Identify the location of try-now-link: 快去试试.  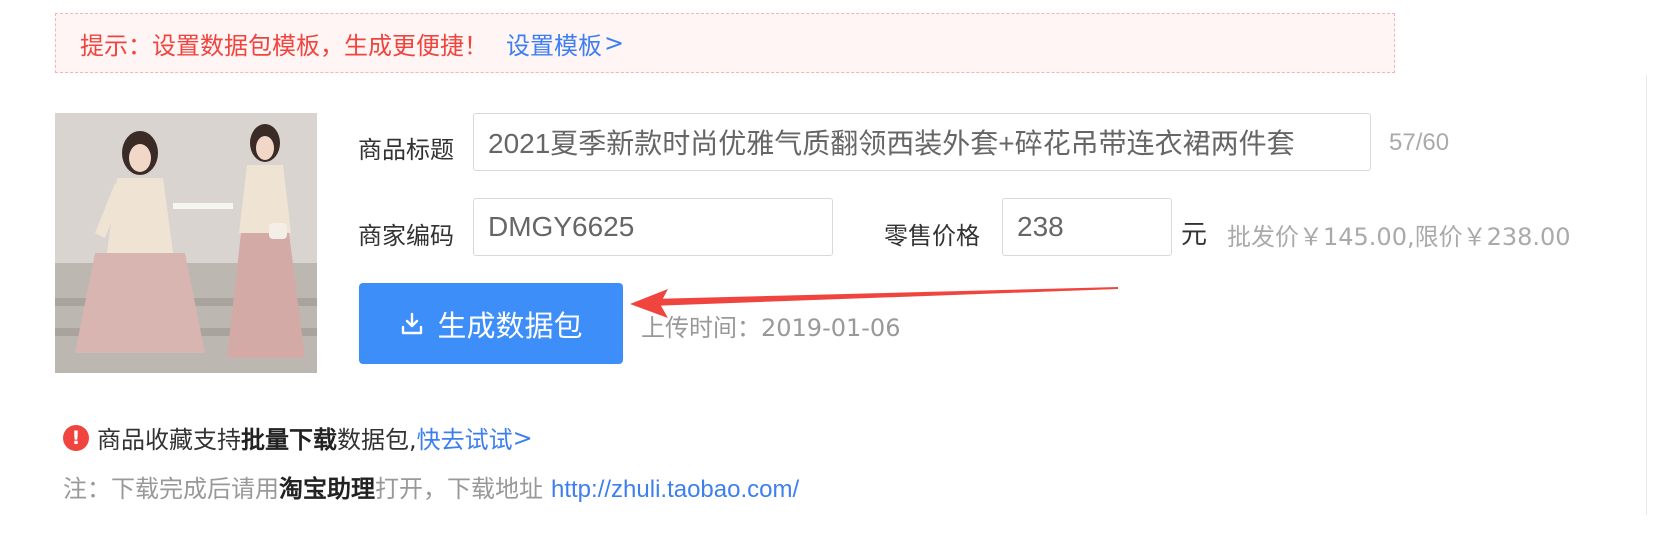
(465, 437).